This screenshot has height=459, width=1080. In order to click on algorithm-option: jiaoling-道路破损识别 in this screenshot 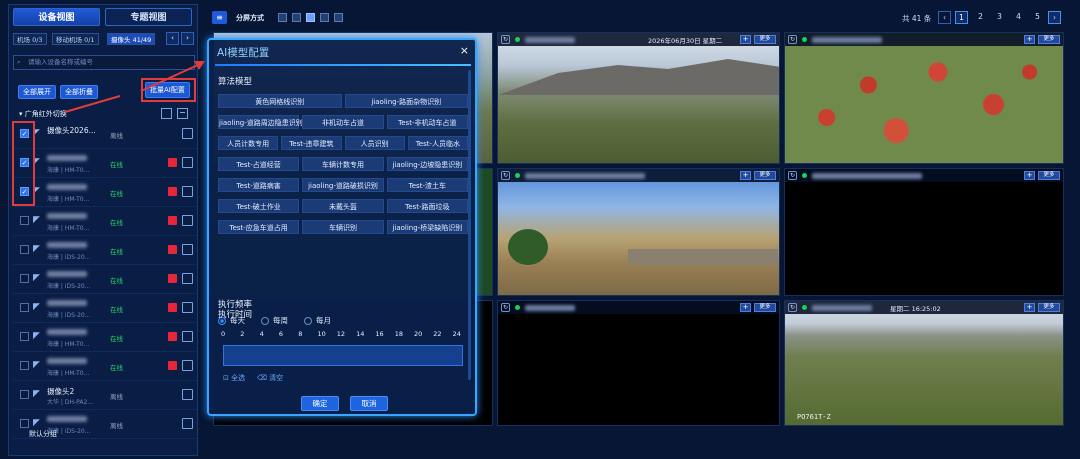, I will do `click(343, 185)`.